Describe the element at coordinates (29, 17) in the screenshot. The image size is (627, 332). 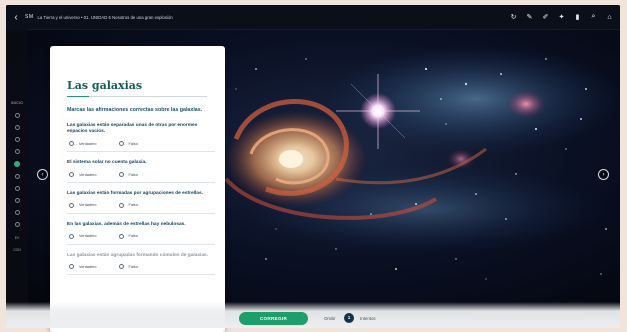
I see `app-logo: SM` at that location.